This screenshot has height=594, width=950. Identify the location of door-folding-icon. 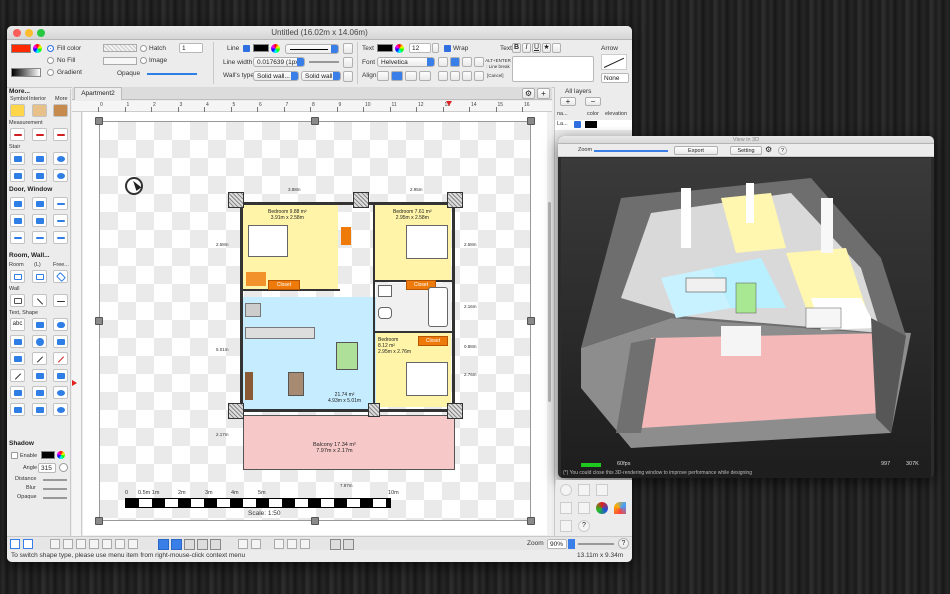
(39, 220).